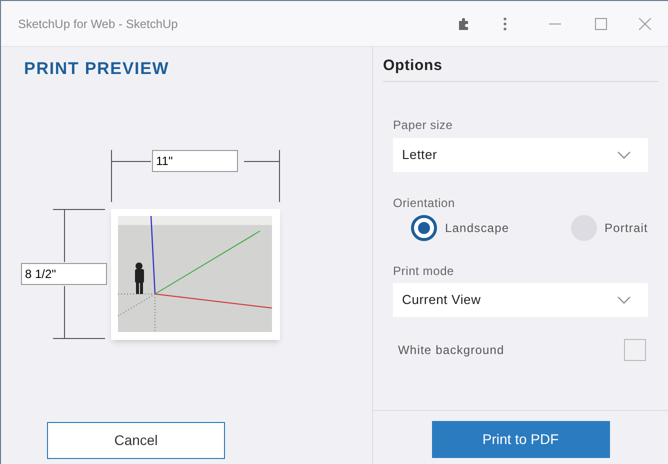 The width and height of the screenshot is (668, 464). What do you see at coordinates (521, 439) in the screenshot?
I see `print-to-pdf-button: Print to PDF` at bounding box center [521, 439].